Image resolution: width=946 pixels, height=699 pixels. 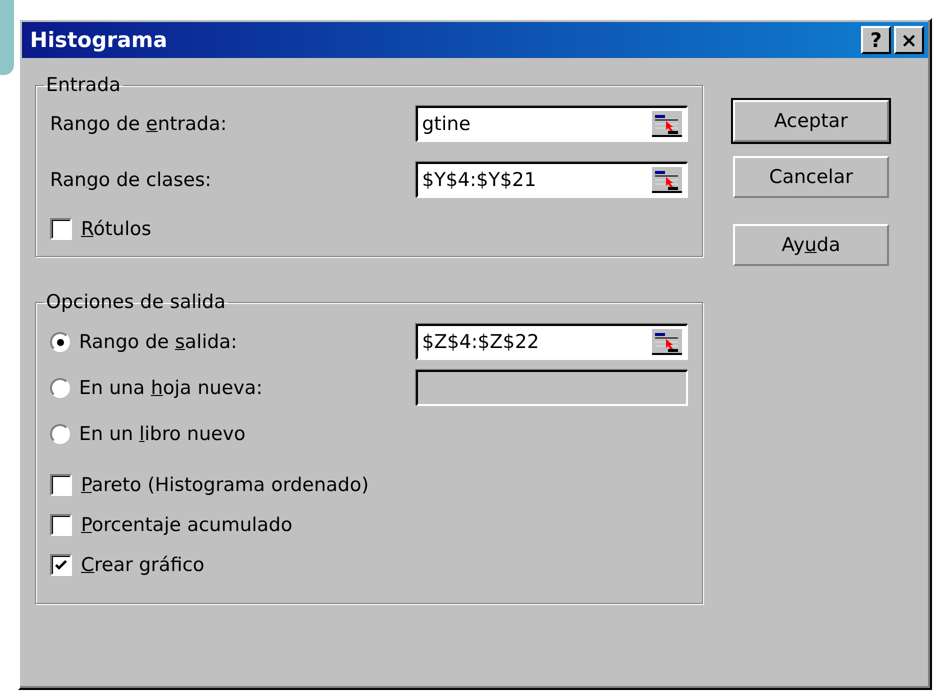 I want to click on field-label: Rango de entrada:, so click(x=138, y=124).